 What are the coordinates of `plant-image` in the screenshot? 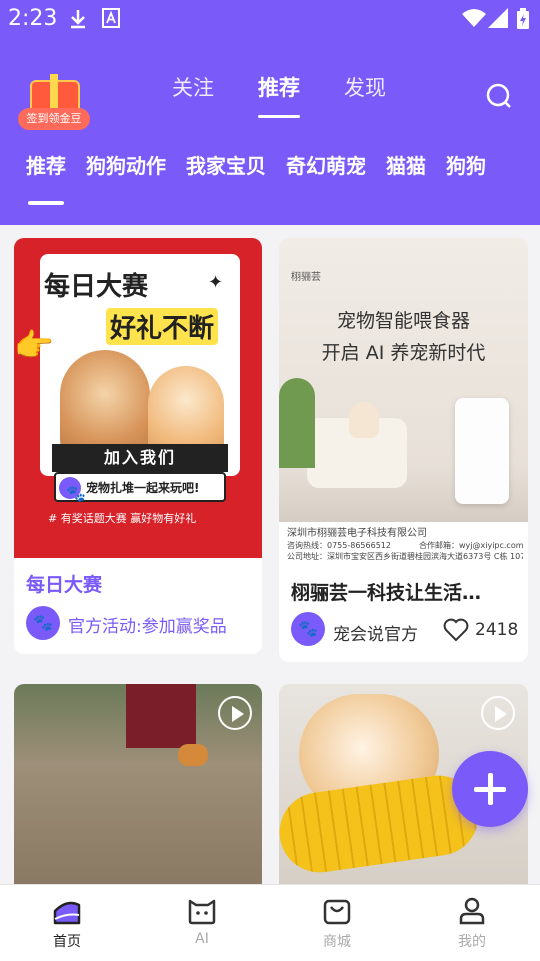 It's located at (297, 423).